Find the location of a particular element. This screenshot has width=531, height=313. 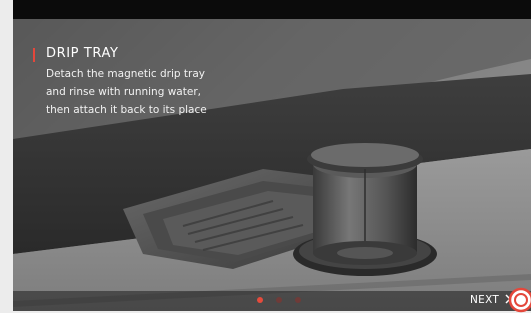

slide-description-line: and rinse with running water, is located at coordinates (123, 92).